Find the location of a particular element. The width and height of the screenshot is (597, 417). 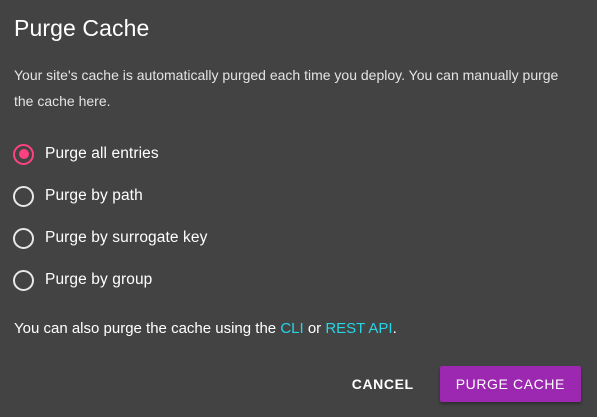

dialog-actions: CANCEL PURGE CACHE is located at coordinates (461, 384).